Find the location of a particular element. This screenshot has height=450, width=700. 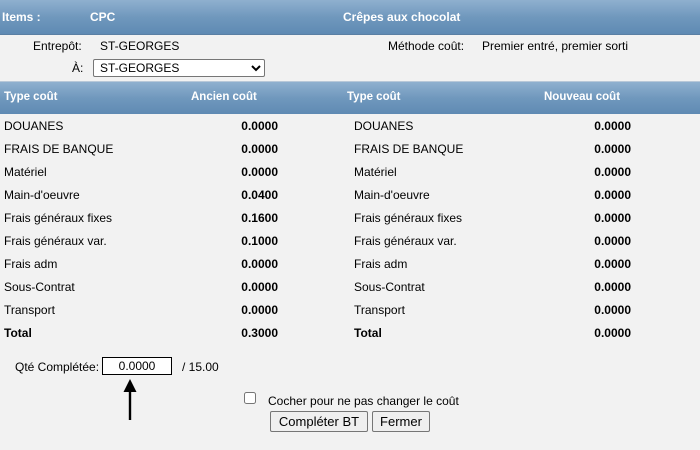

qte-completee-input is located at coordinates (137, 366).